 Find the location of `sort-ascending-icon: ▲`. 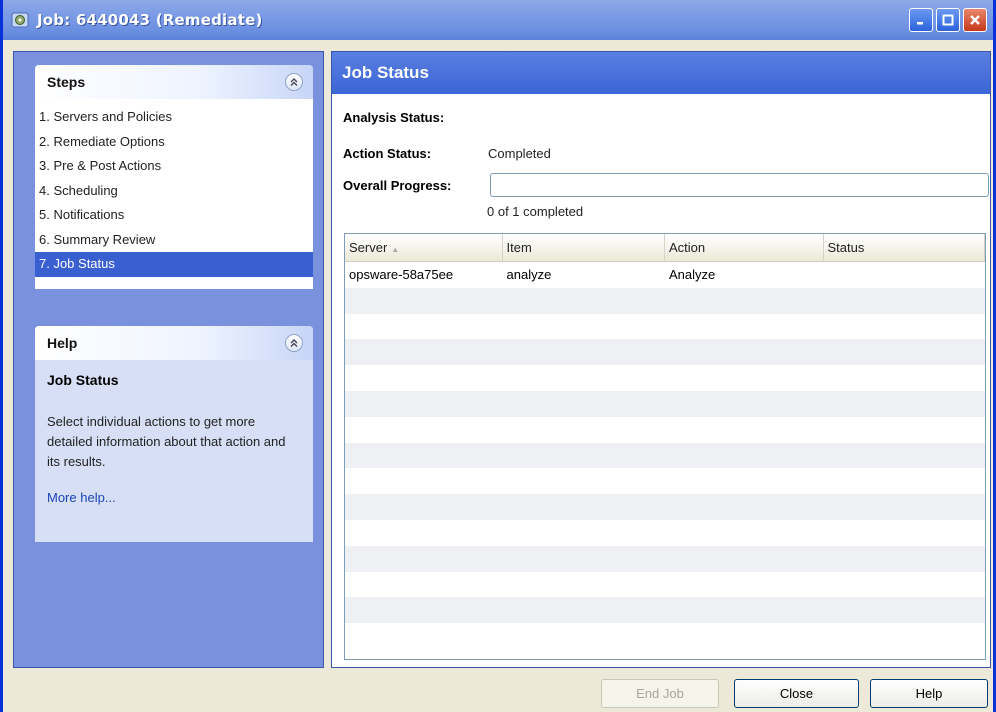

sort-ascending-icon: ▲ is located at coordinates (395, 249).